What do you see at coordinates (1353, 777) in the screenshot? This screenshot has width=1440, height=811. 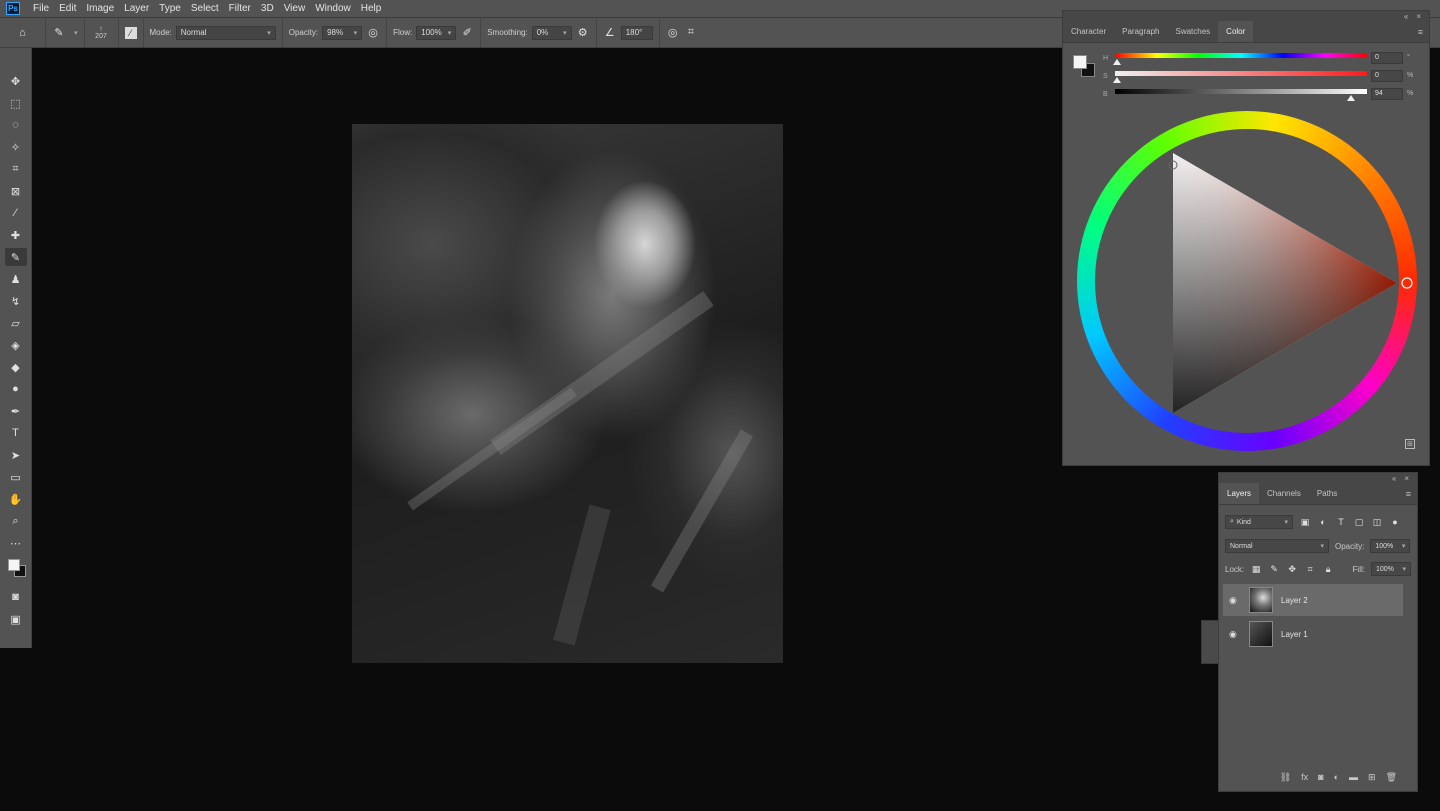 I see `folder-icon: ▬` at bounding box center [1353, 777].